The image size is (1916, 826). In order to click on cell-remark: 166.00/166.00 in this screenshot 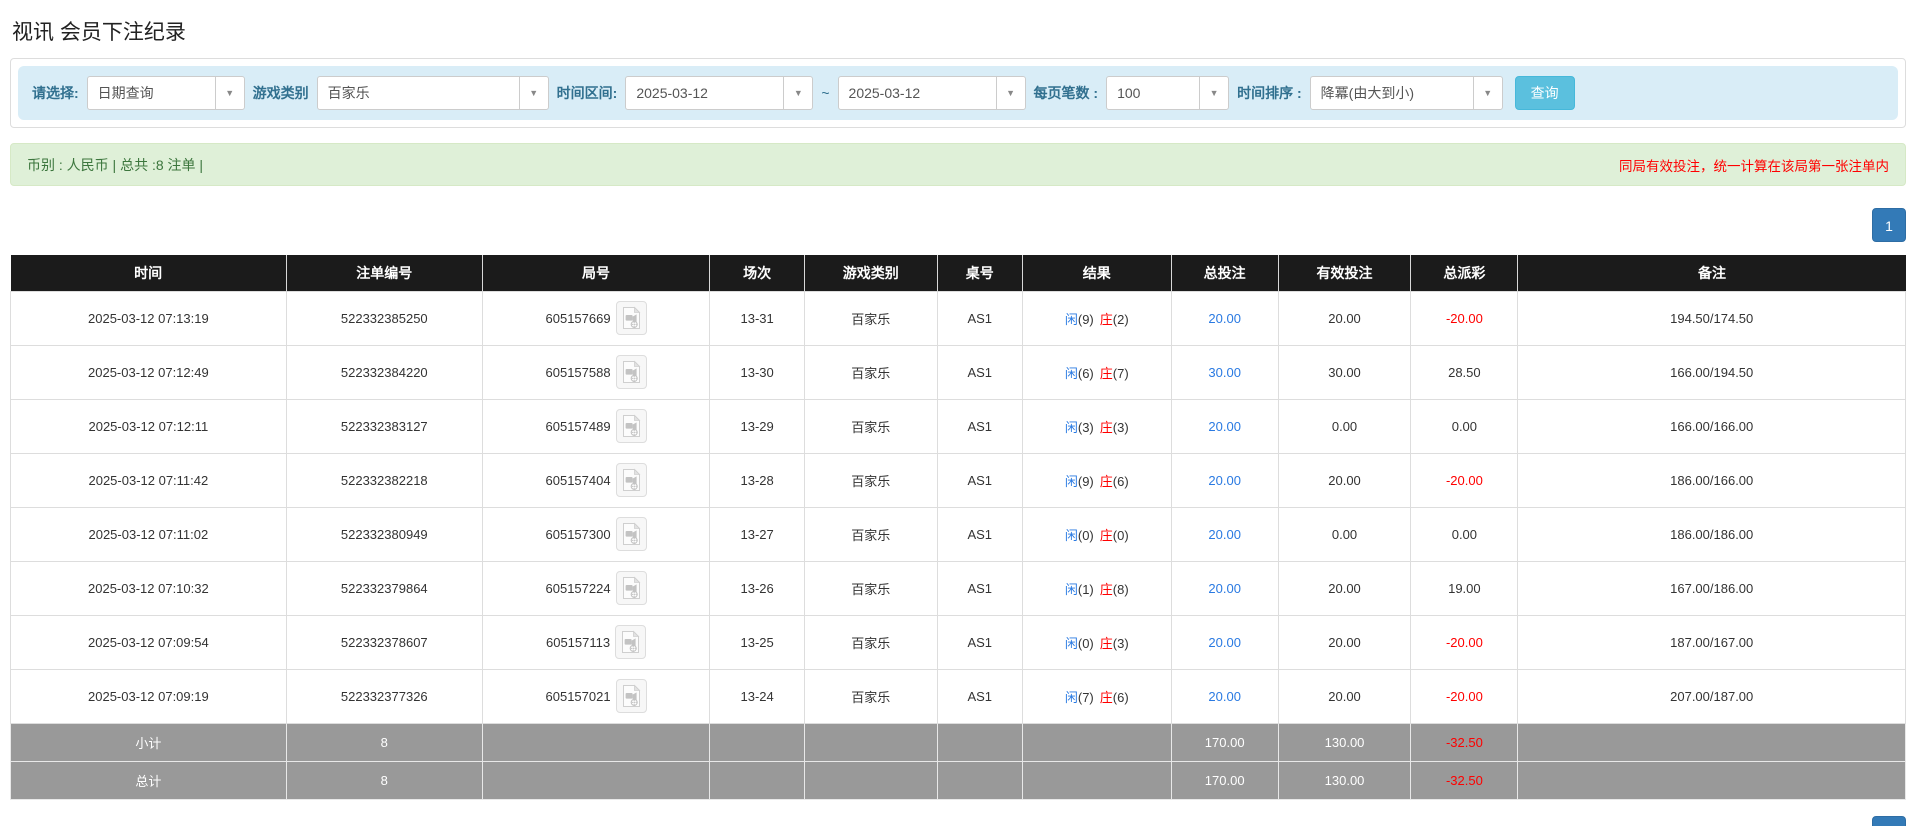, I will do `click(1711, 426)`.